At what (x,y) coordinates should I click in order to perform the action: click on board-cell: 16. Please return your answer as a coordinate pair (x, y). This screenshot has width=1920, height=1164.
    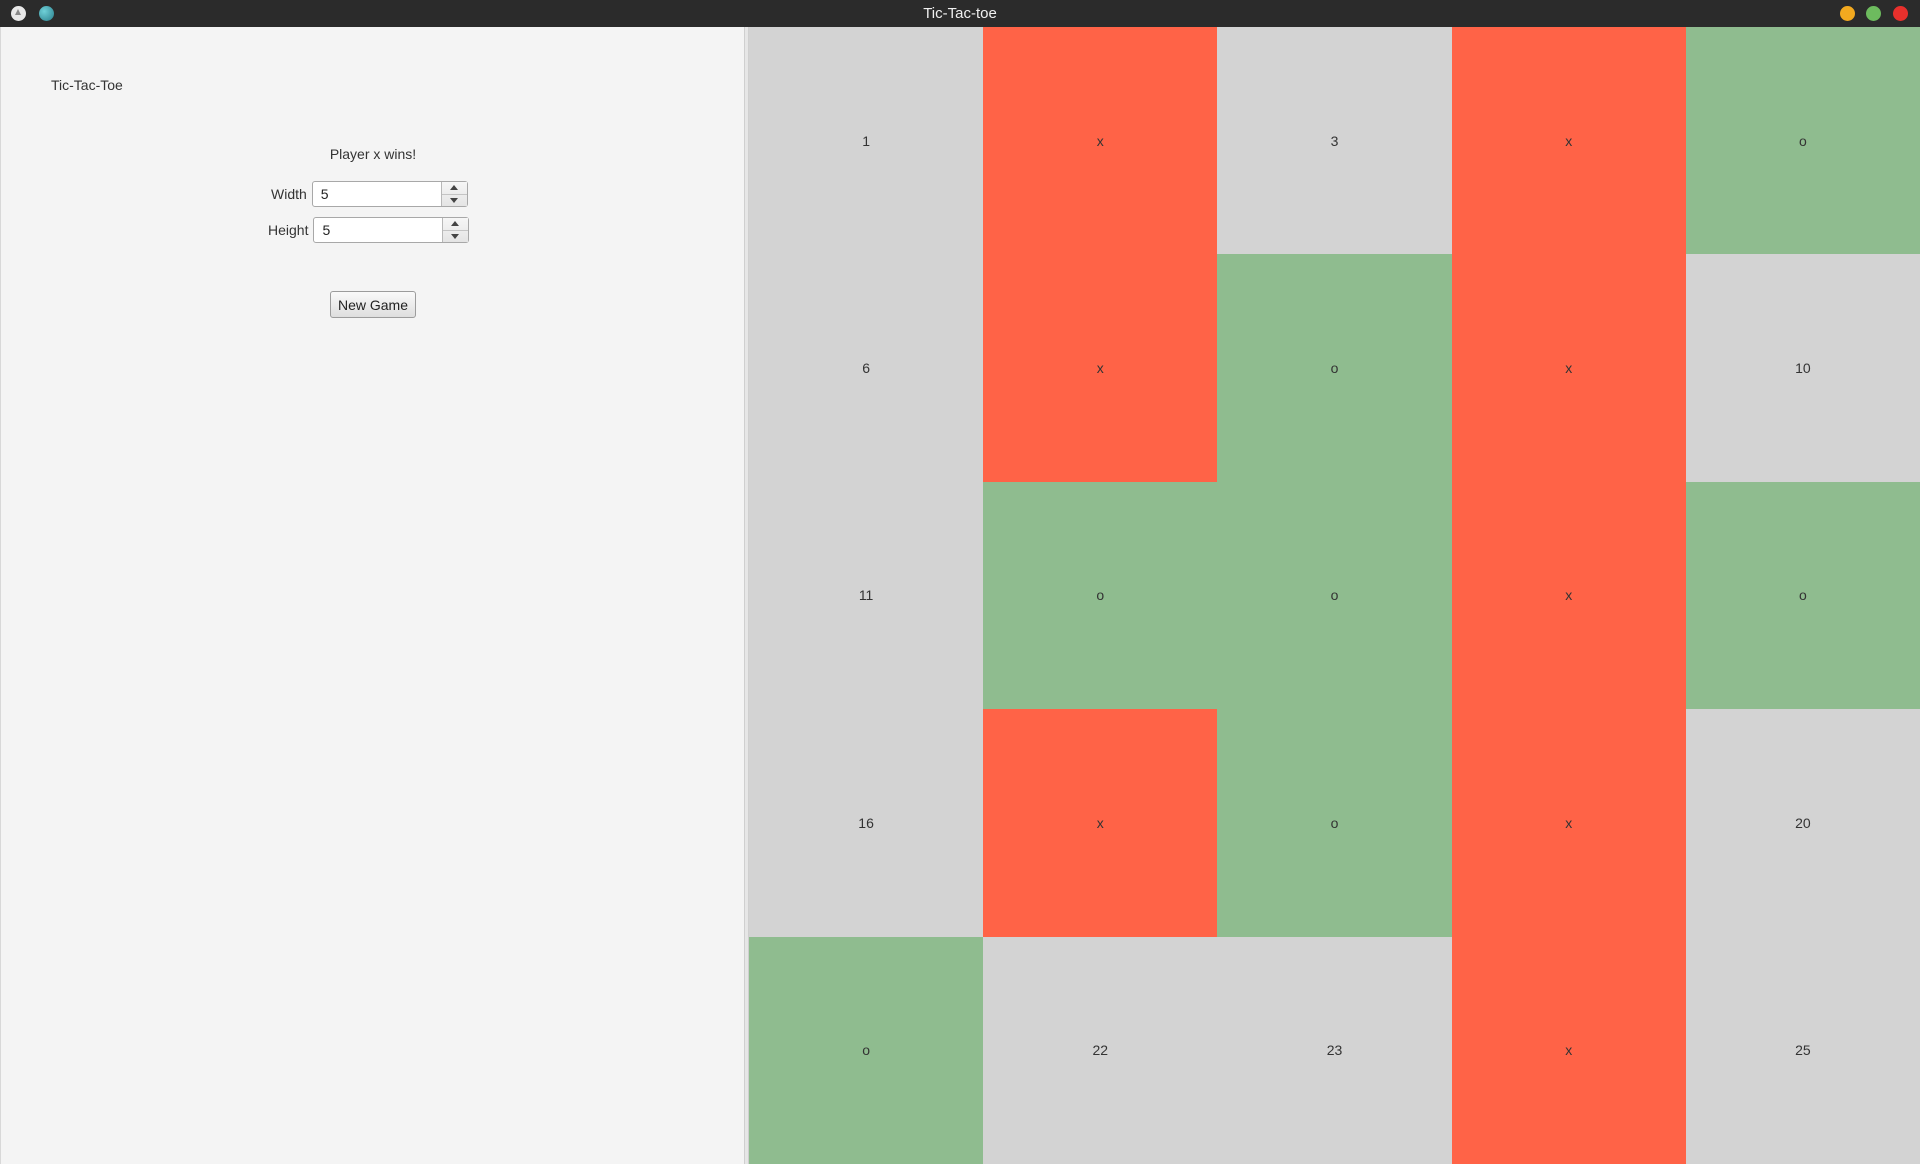
    Looking at the image, I should click on (866, 823).